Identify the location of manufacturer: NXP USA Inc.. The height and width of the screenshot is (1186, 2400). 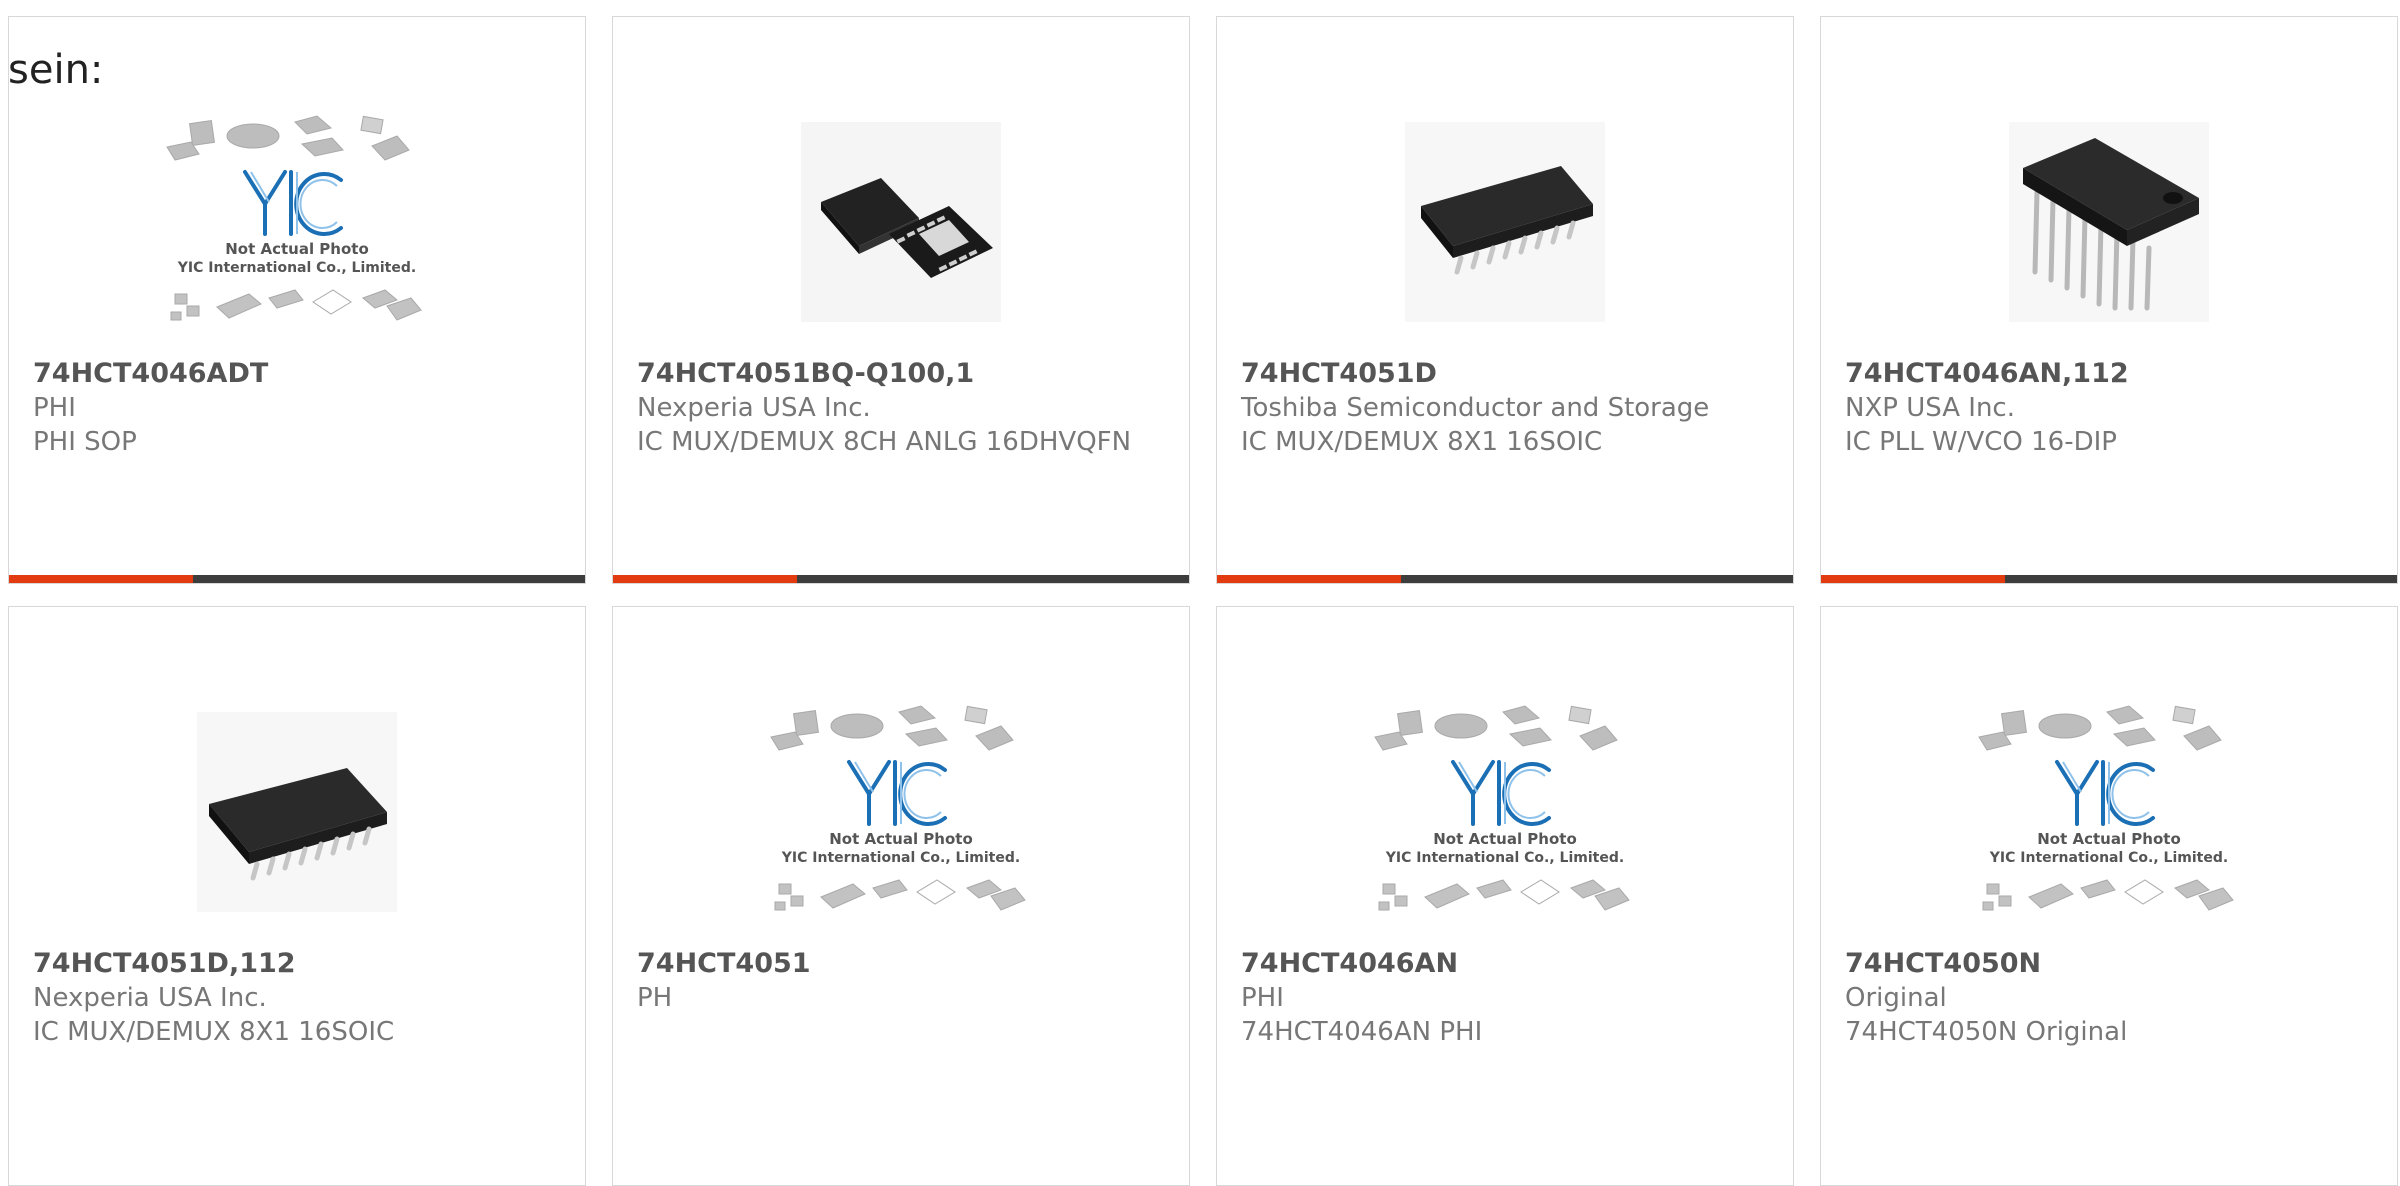
(1930, 408).